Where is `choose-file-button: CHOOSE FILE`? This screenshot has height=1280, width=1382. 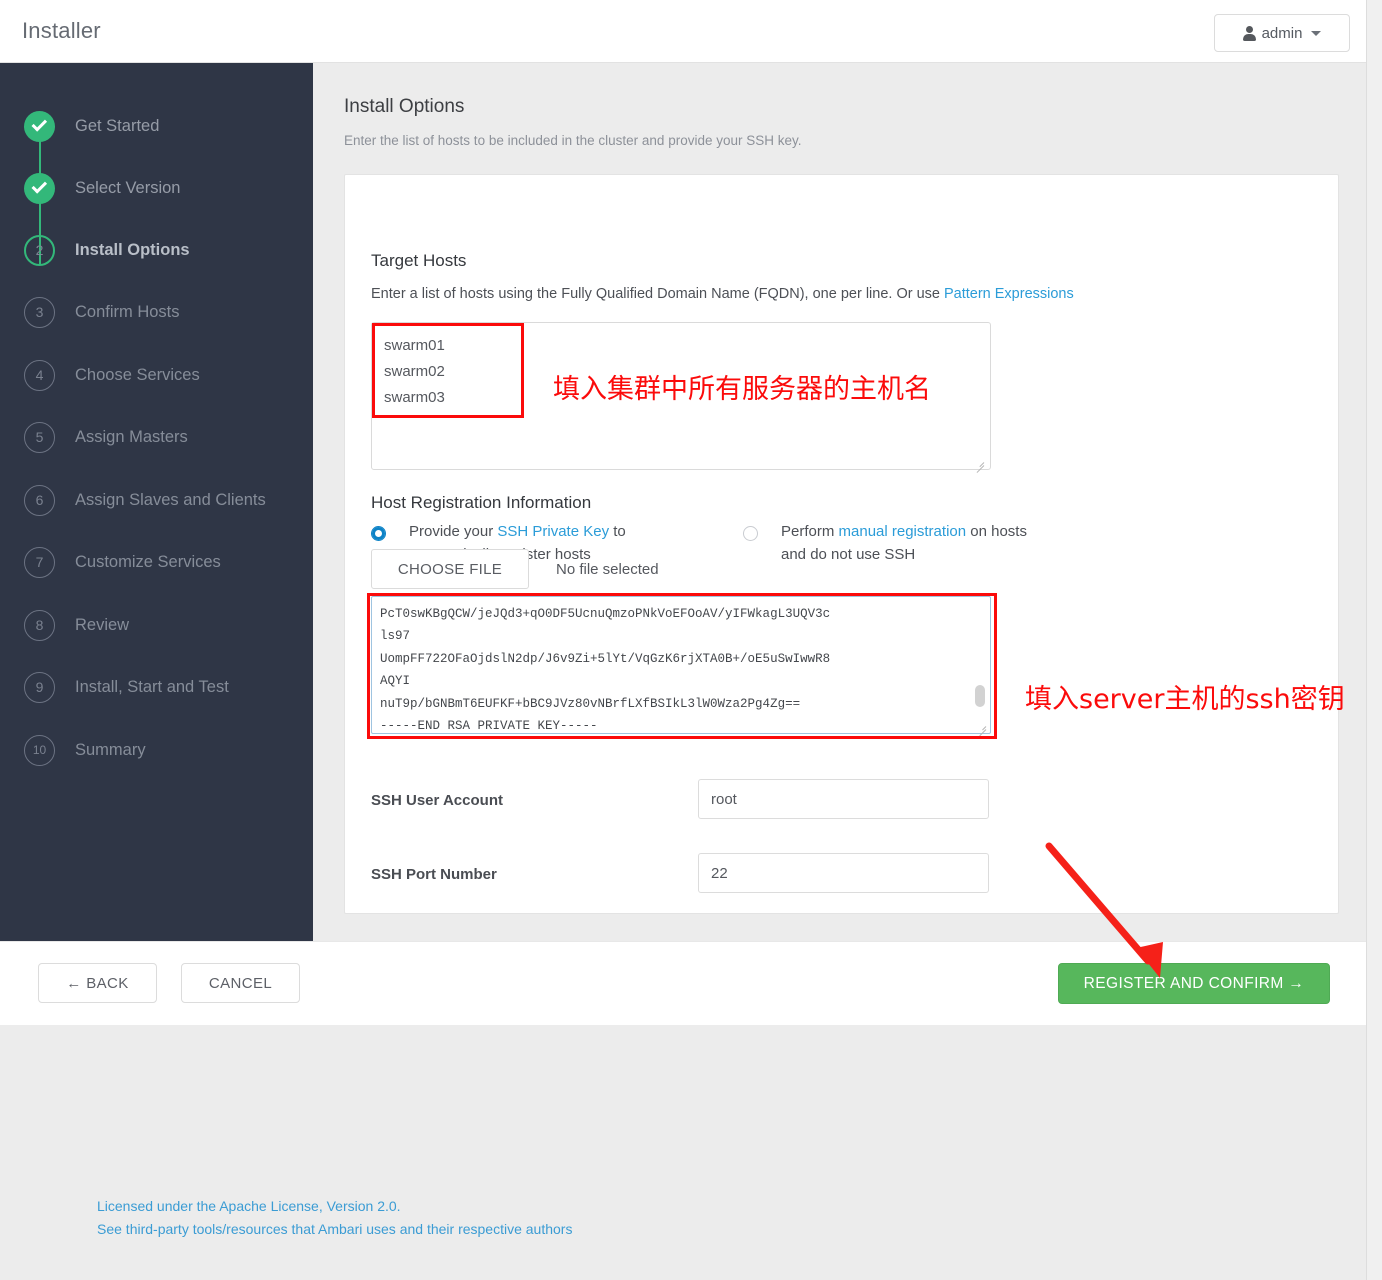
choose-file-button: CHOOSE FILE is located at coordinates (450, 569).